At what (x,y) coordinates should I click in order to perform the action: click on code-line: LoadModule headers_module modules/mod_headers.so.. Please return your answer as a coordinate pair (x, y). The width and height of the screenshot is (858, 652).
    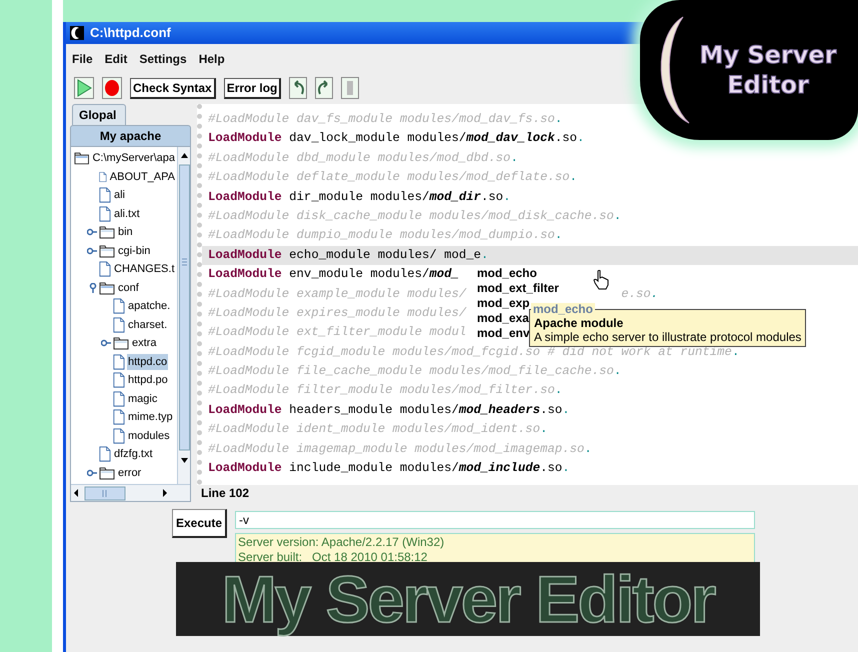
    Looking at the image, I should click on (389, 410).